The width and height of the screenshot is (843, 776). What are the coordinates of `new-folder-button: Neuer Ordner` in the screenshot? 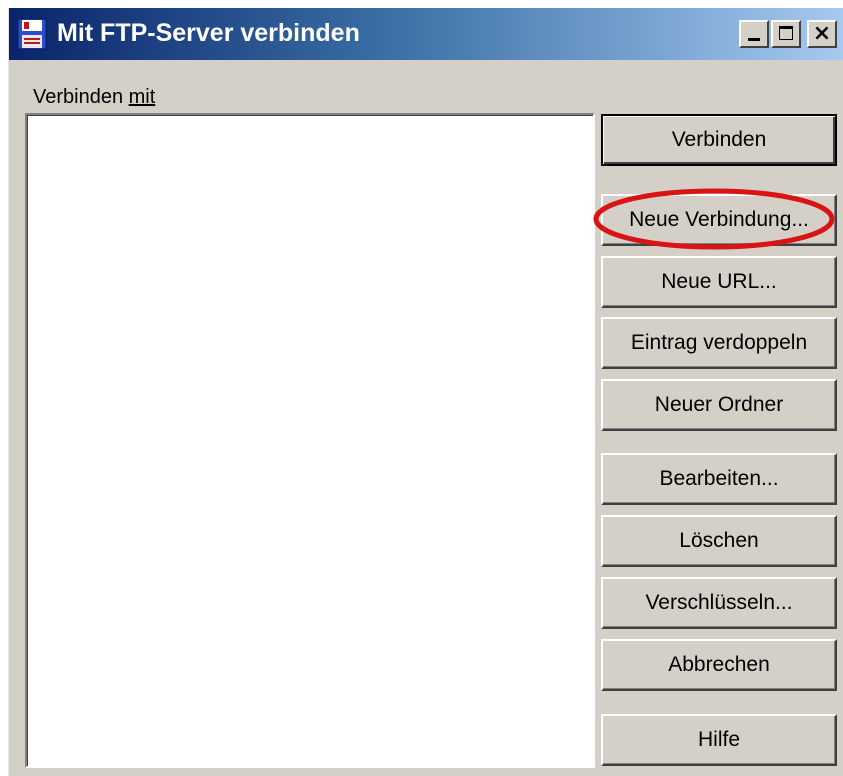 It's located at (719, 405).